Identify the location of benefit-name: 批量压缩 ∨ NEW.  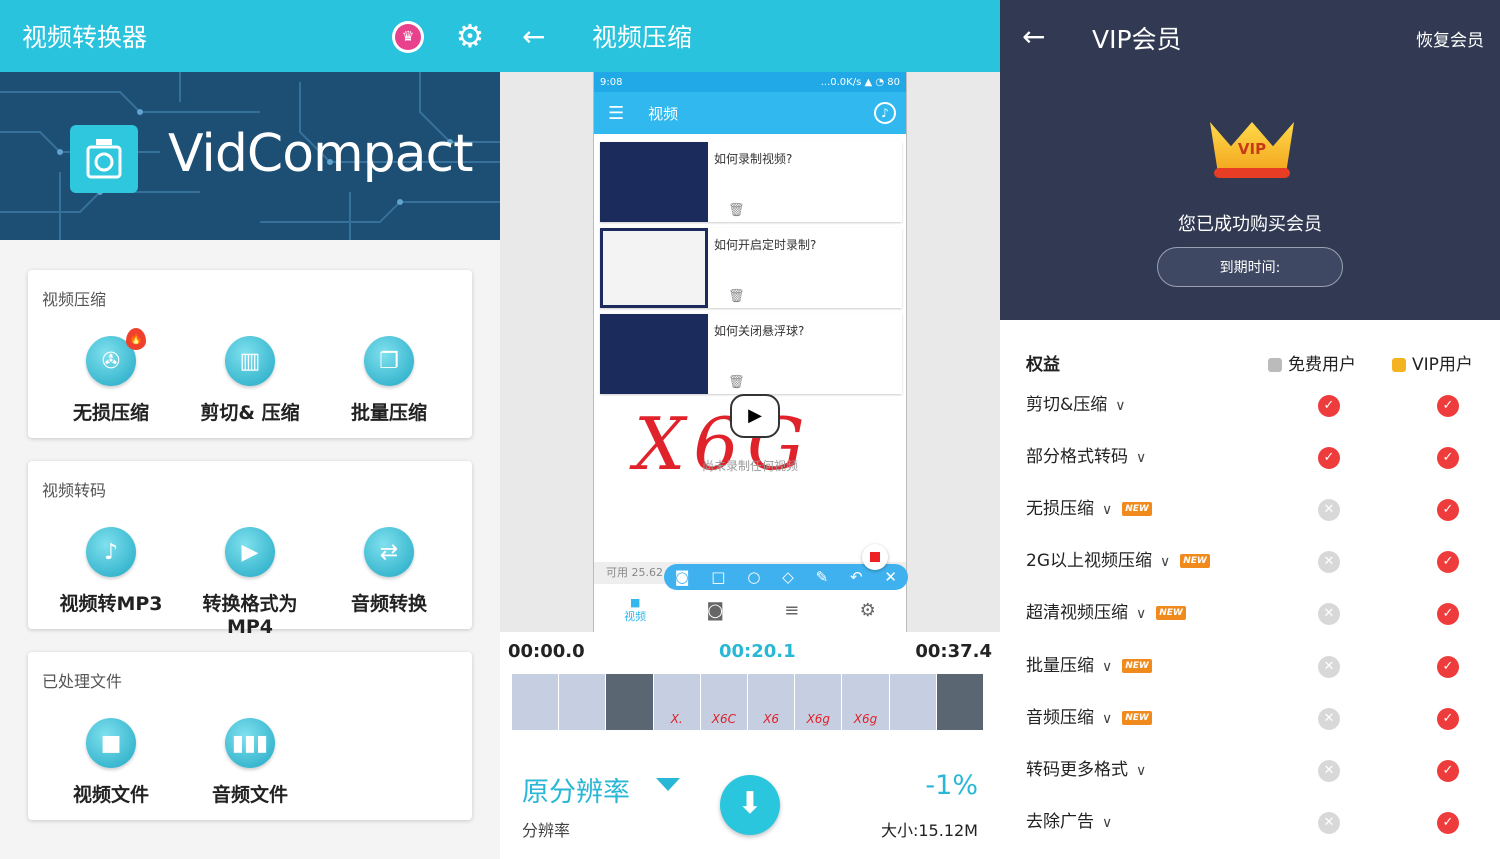
(1089, 666).